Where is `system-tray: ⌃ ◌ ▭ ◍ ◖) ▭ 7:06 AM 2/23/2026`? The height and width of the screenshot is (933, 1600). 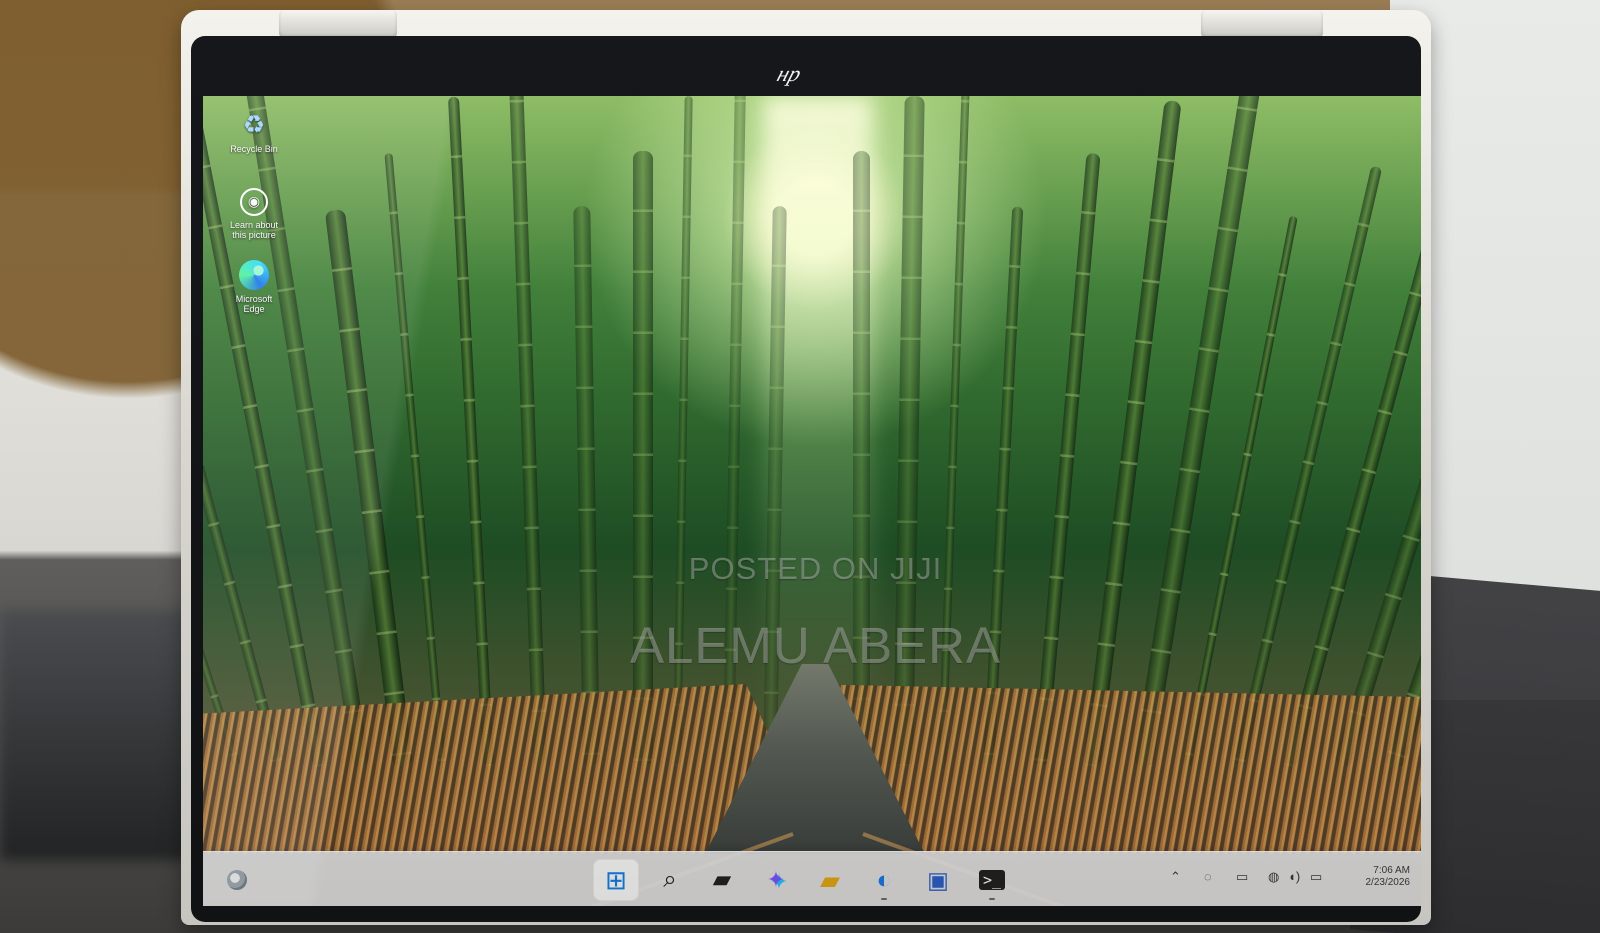
system-tray: ⌃ ◌ ▭ ◍ ◖) ▭ 7:06 AM 2/23/2026 is located at coordinates (1290, 880).